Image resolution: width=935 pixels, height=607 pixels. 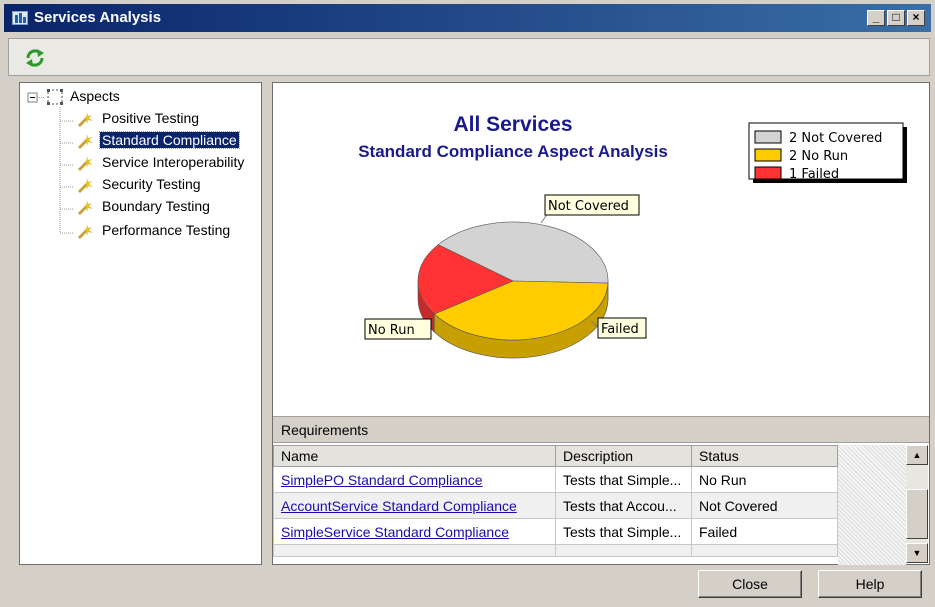 I want to click on app-icon, so click(x=20, y=18).